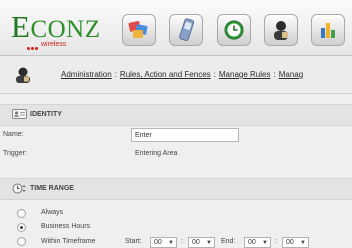  What do you see at coordinates (54, 44) in the screenshot?
I see `logo-subtitle: wireless` at bounding box center [54, 44].